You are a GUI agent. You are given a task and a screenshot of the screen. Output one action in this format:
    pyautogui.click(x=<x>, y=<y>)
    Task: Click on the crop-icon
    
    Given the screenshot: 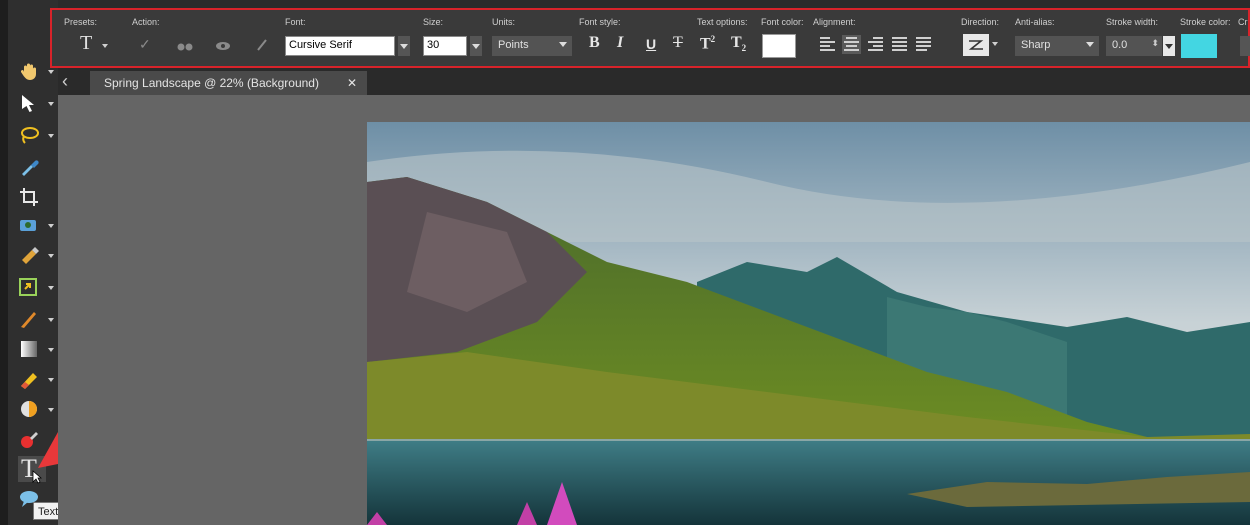 What is the action you would take?
    pyautogui.click(x=29, y=197)
    